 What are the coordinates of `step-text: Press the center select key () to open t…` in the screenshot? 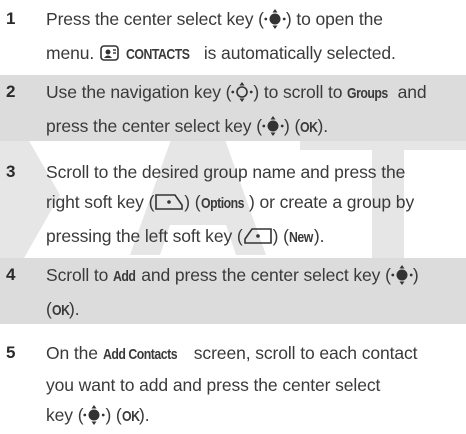 It's located at (252, 38).